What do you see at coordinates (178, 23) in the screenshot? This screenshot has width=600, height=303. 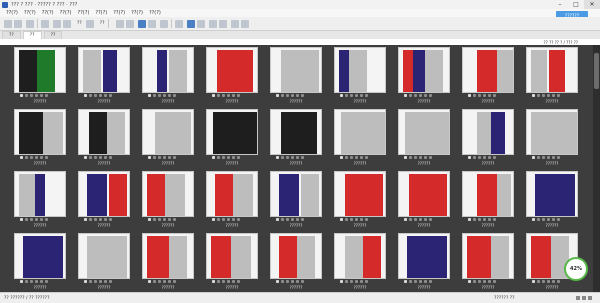 I see `sort-icon` at bounding box center [178, 23].